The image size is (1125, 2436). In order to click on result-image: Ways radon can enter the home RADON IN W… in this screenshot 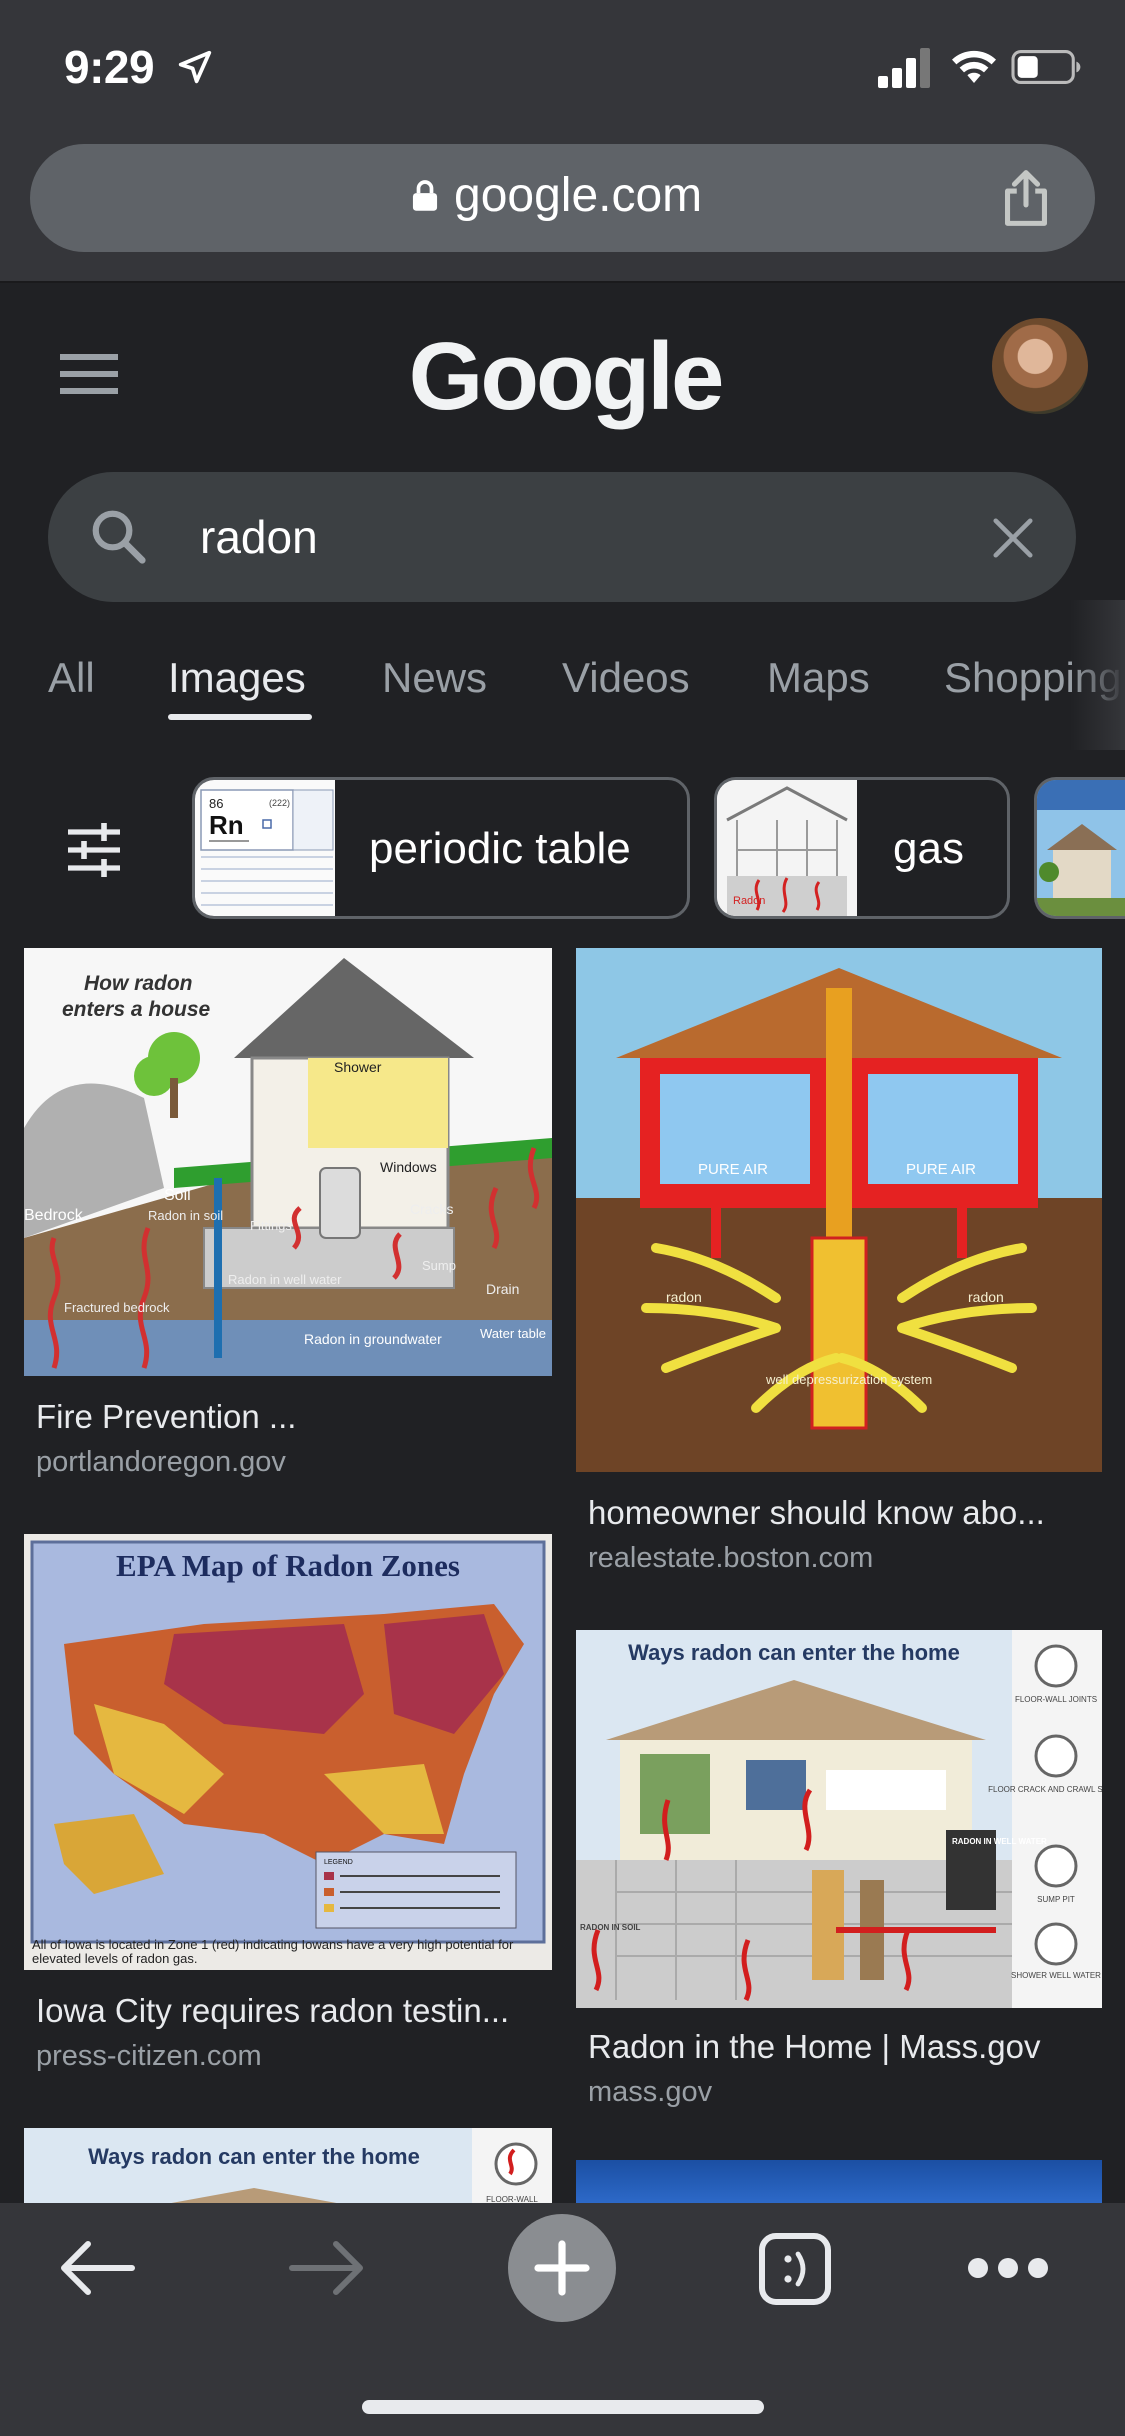, I will do `click(839, 1819)`.